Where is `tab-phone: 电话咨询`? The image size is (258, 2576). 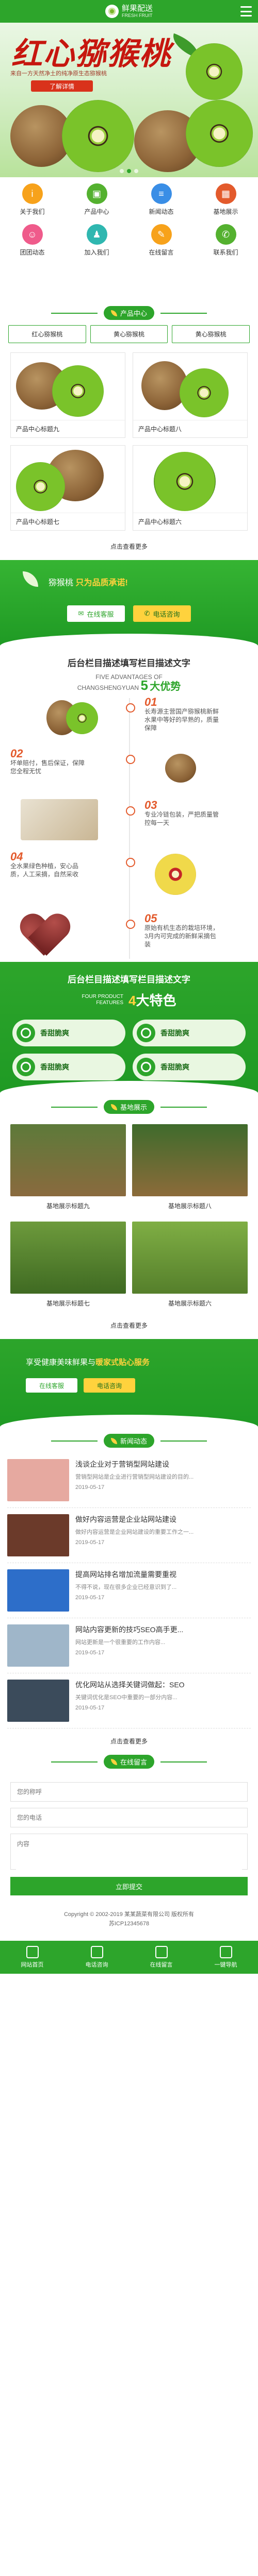 tab-phone: 电话咨询 is located at coordinates (96, 1957).